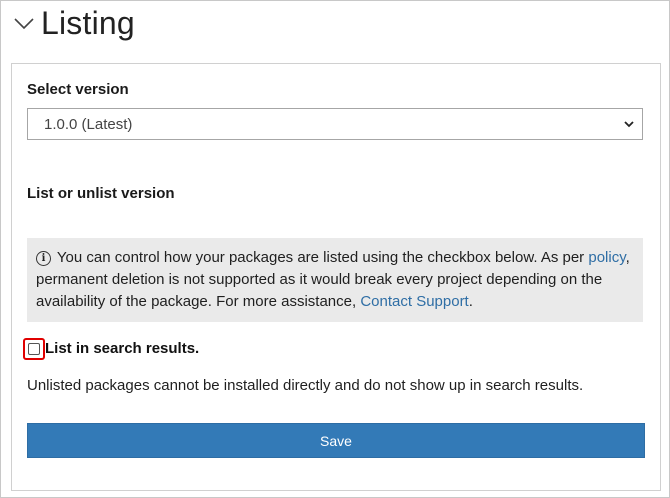 Image resolution: width=670 pixels, height=498 pixels. I want to click on policy-link: policy, so click(606, 257).